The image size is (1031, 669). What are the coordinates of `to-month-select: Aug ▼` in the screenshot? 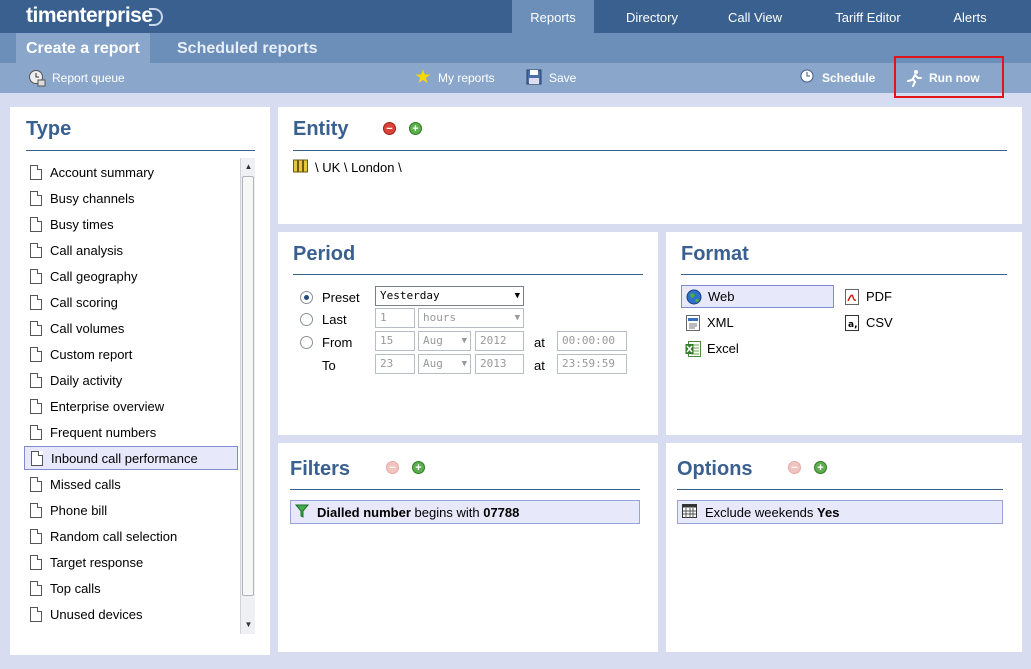 It's located at (444, 364).